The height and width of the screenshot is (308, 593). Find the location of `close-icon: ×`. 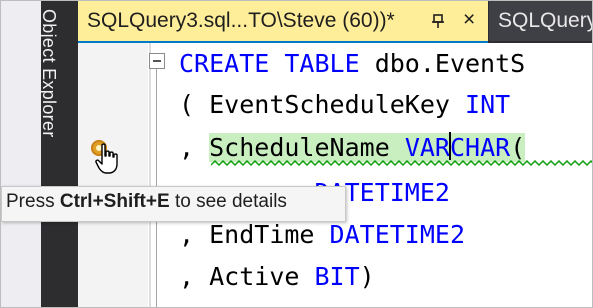

close-icon: × is located at coordinates (469, 19).